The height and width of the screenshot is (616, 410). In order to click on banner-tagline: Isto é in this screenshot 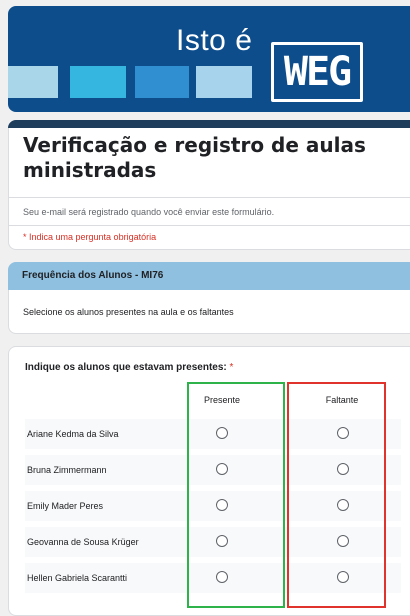, I will do `click(214, 40)`.